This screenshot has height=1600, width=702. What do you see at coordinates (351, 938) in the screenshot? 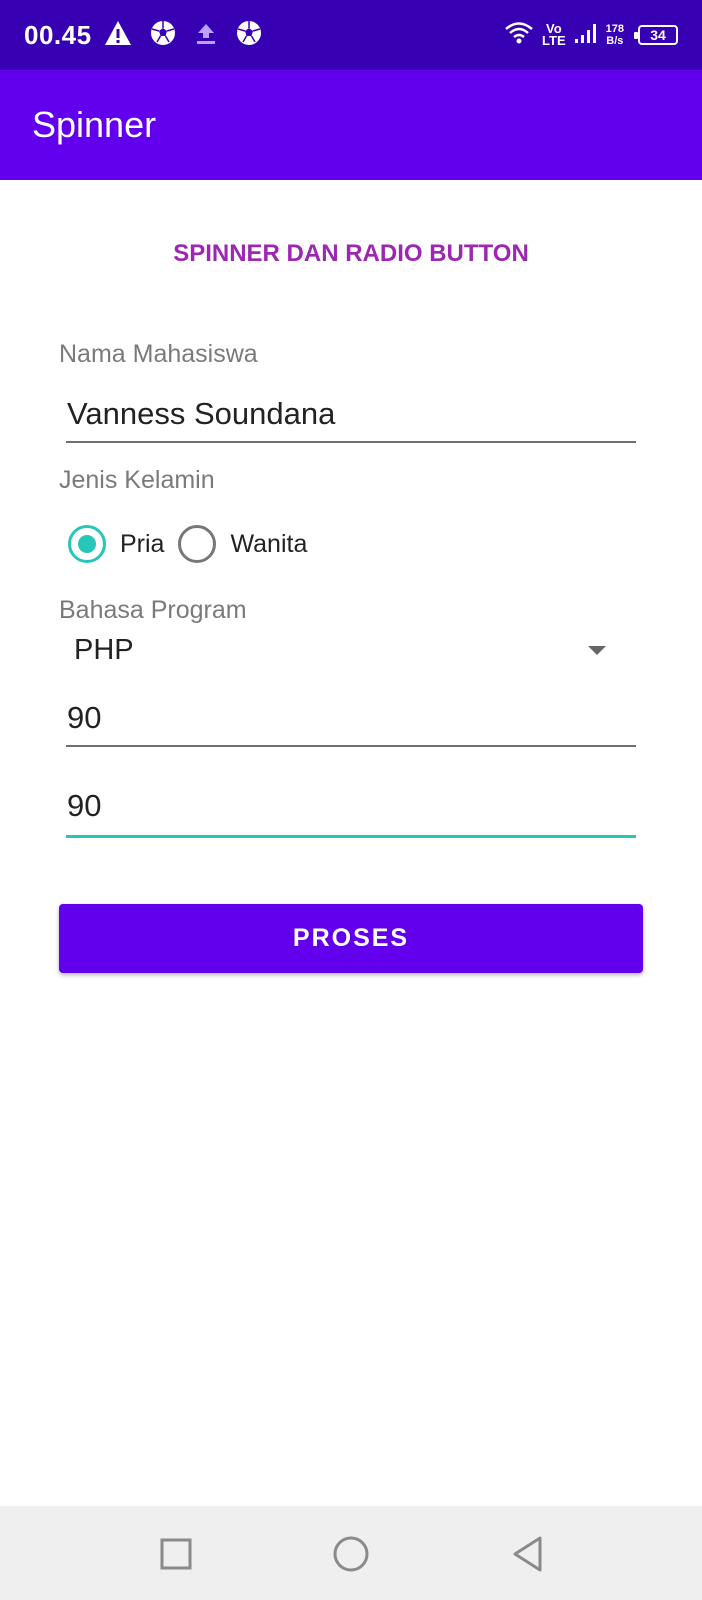
I see `proses-button: PROSES` at bounding box center [351, 938].